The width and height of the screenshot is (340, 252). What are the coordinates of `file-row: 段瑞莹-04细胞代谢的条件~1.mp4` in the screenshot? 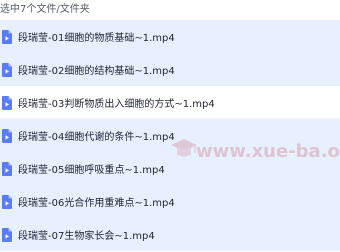 It's located at (170, 135).